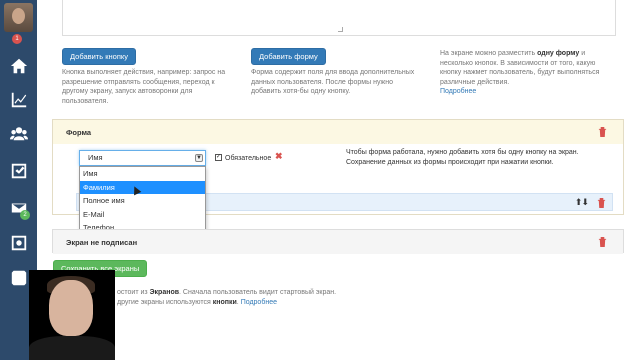 The height and width of the screenshot is (360, 640). I want to click on avatar, so click(18, 17).